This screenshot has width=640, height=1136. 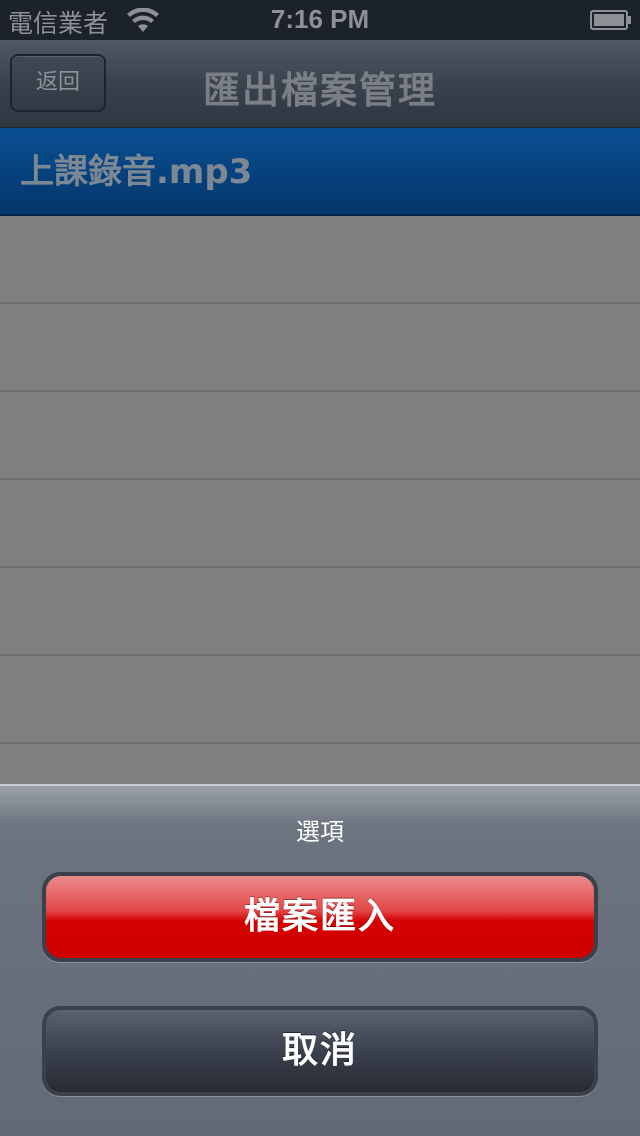 What do you see at coordinates (136, 172) in the screenshot?
I see `file-name: 上課錄音.mp3` at bounding box center [136, 172].